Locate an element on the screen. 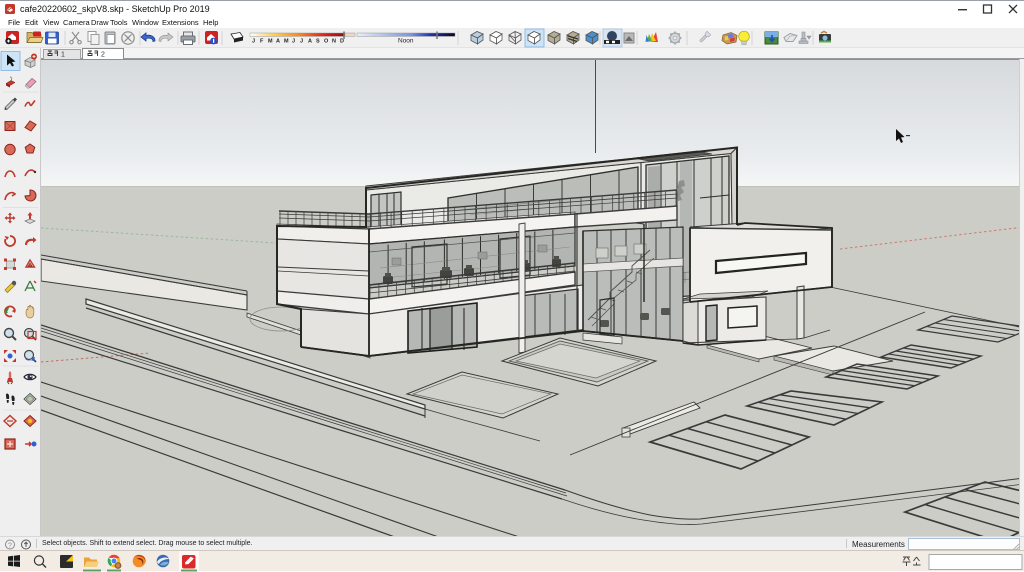 The width and height of the screenshot is (1024, 572). svg-text: N is located at coordinates (334, 42).